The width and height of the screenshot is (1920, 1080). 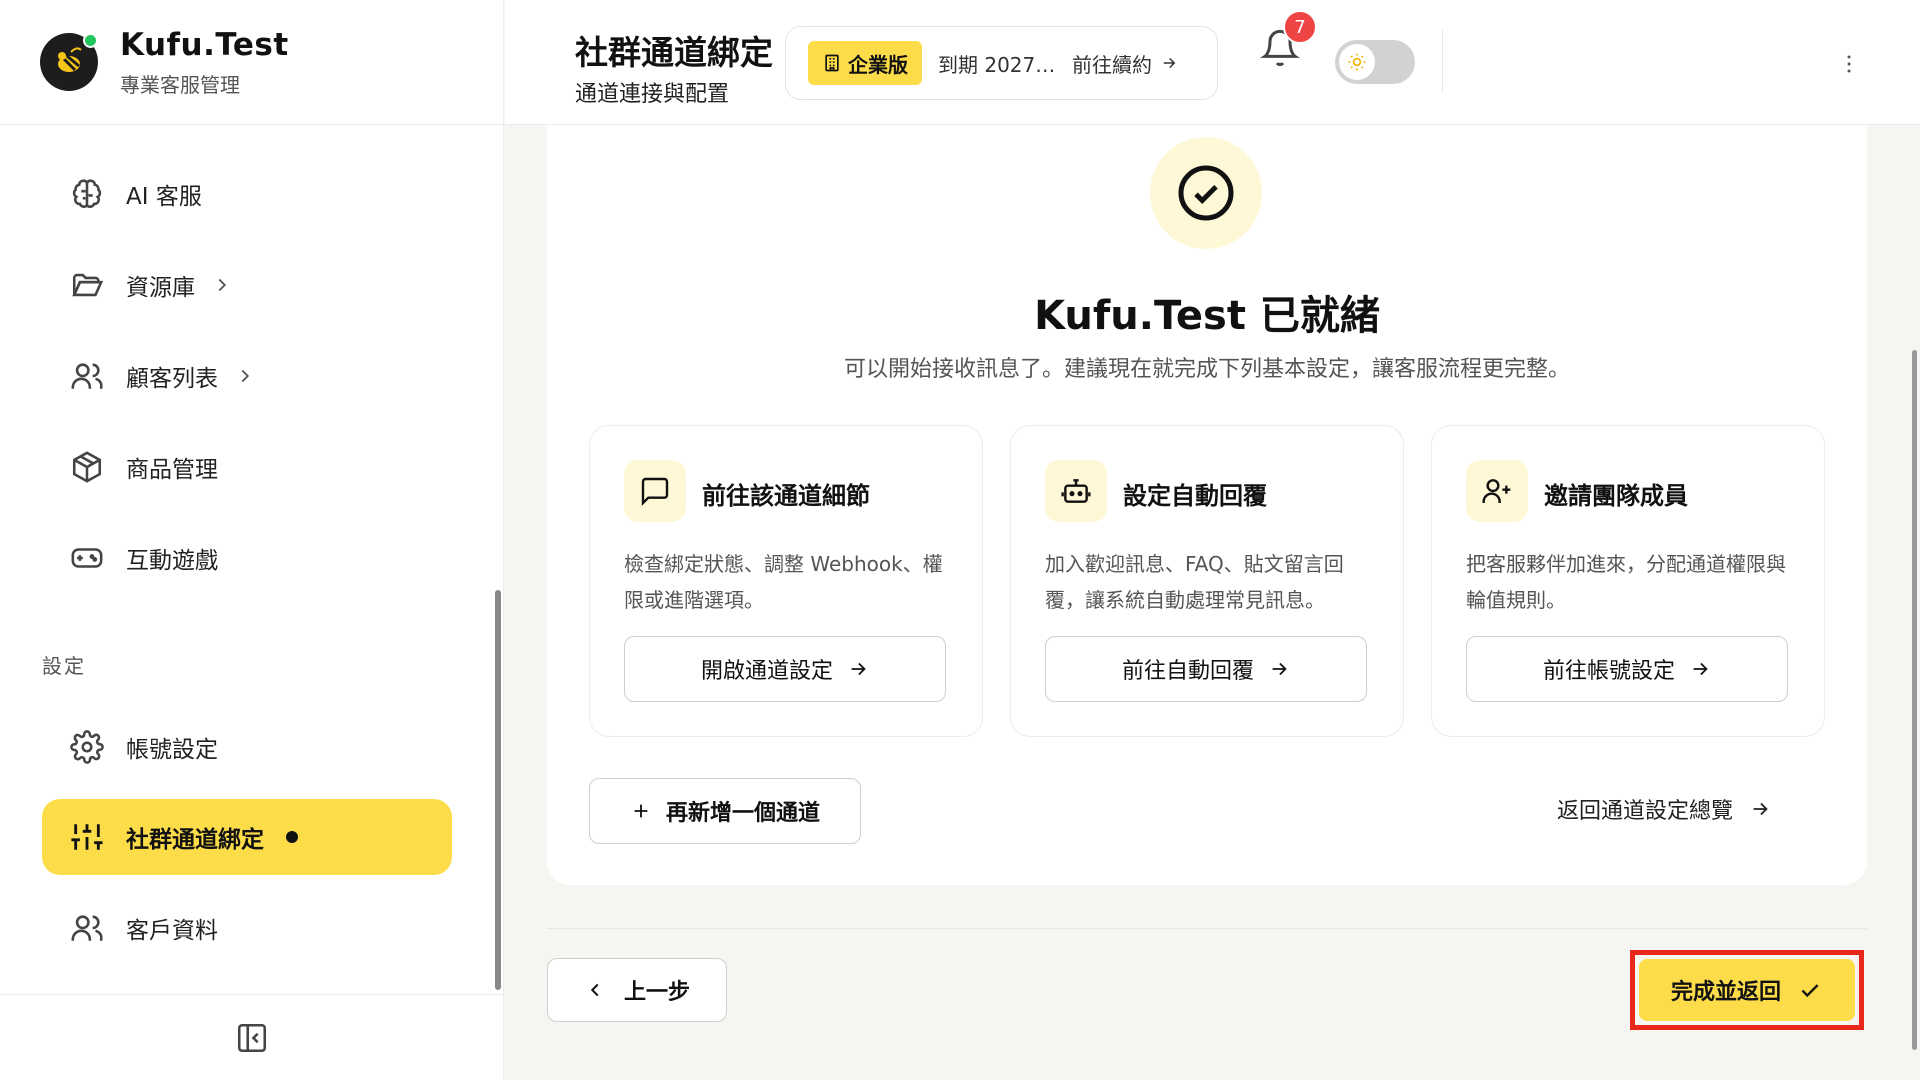 What do you see at coordinates (172, 561) in the screenshot?
I see `sidebar-item-label: 互動遊戲` at bounding box center [172, 561].